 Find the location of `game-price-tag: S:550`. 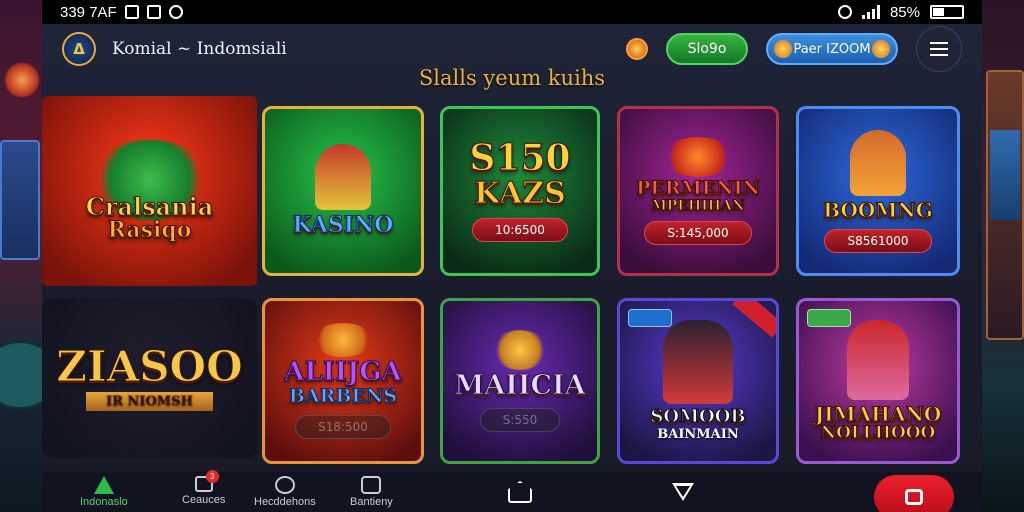

game-price-tag: S:550 is located at coordinates (520, 420).